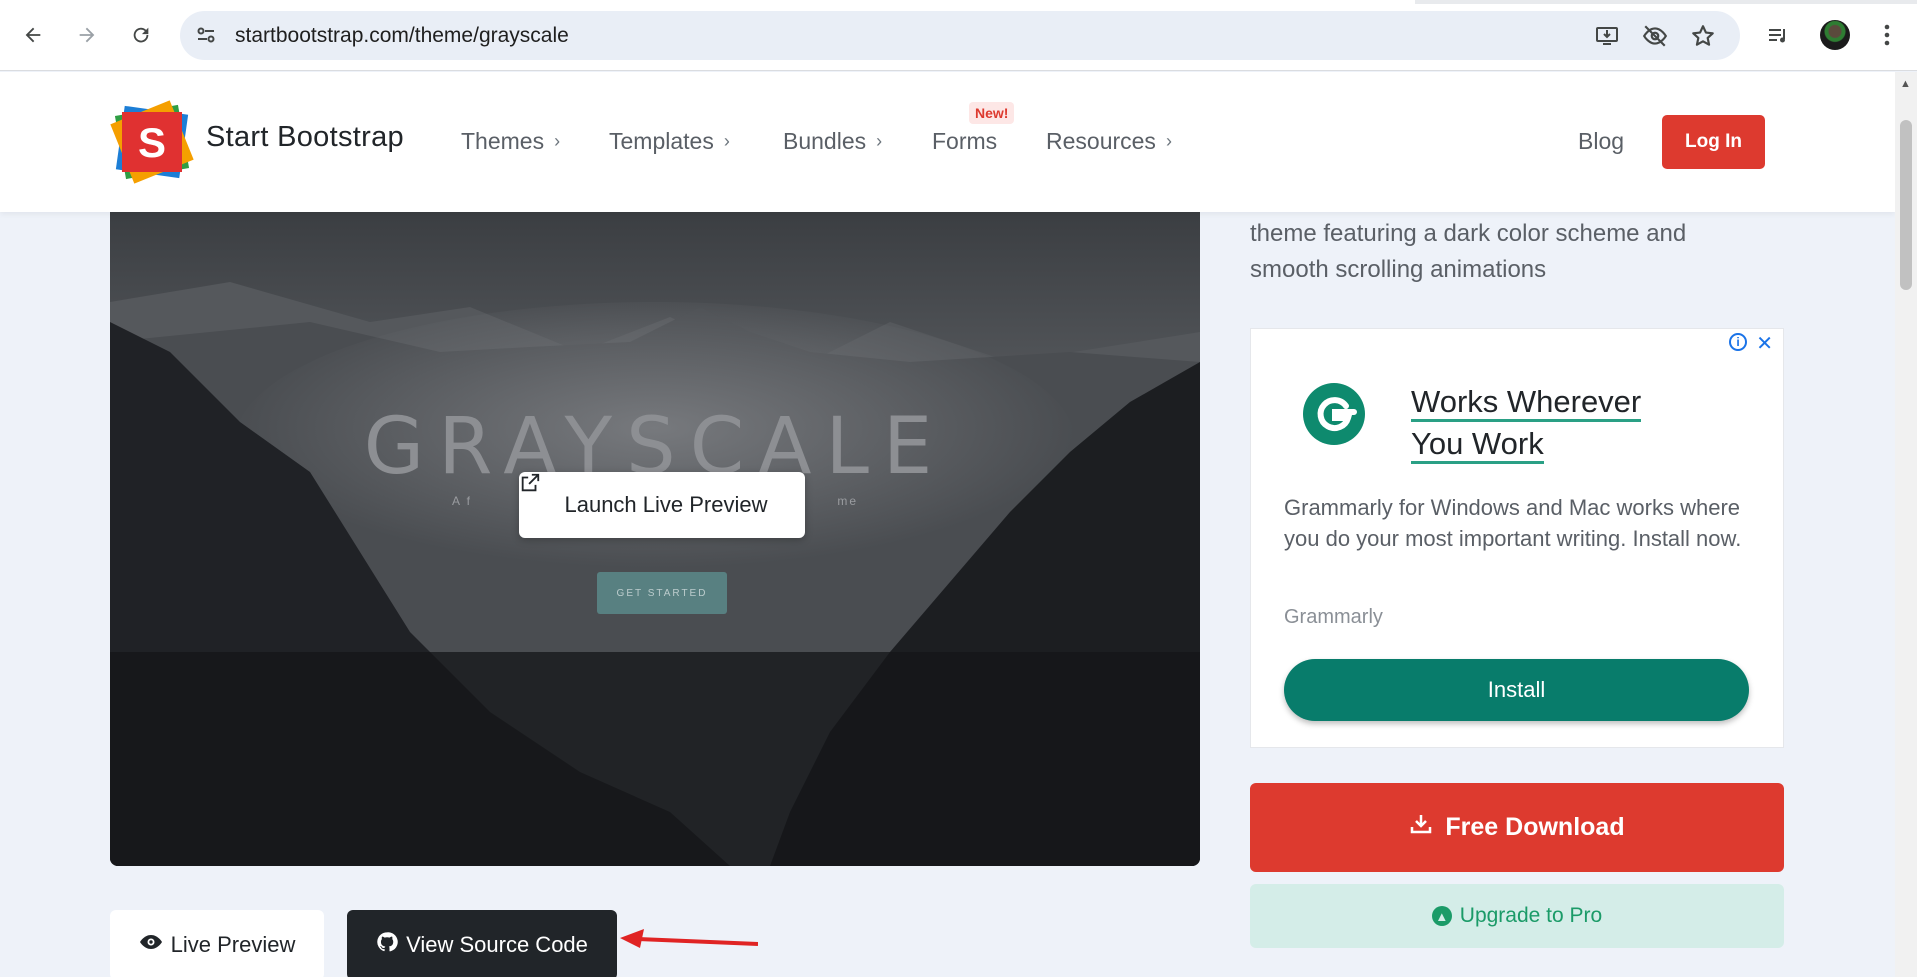 The height and width of the screenshot is (977, 1917). What do you see at coordinates (141, 35) in the screenshot?
I see `reload-icon` at bounding box center [141, 35].